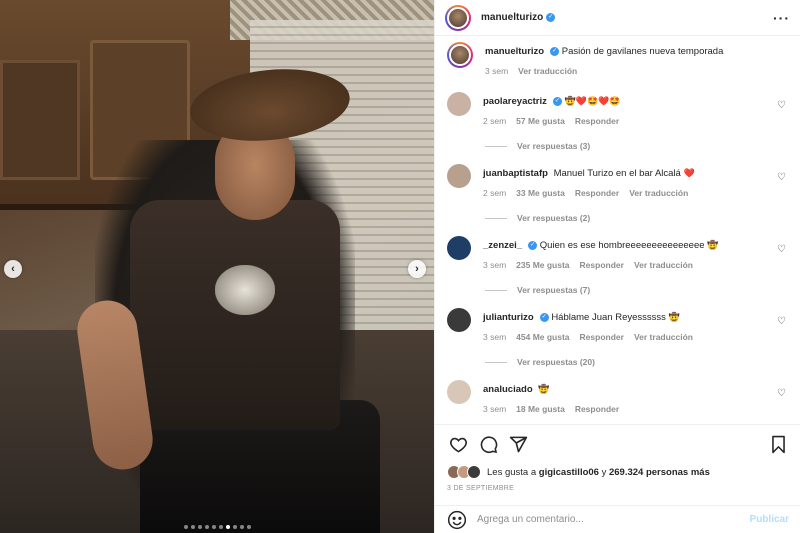 This screenshot has height=533, width=800. What do you see at coordinates (457, 520) in the screenshot?
I see `smile-icon` at bounding box center [457, 520].